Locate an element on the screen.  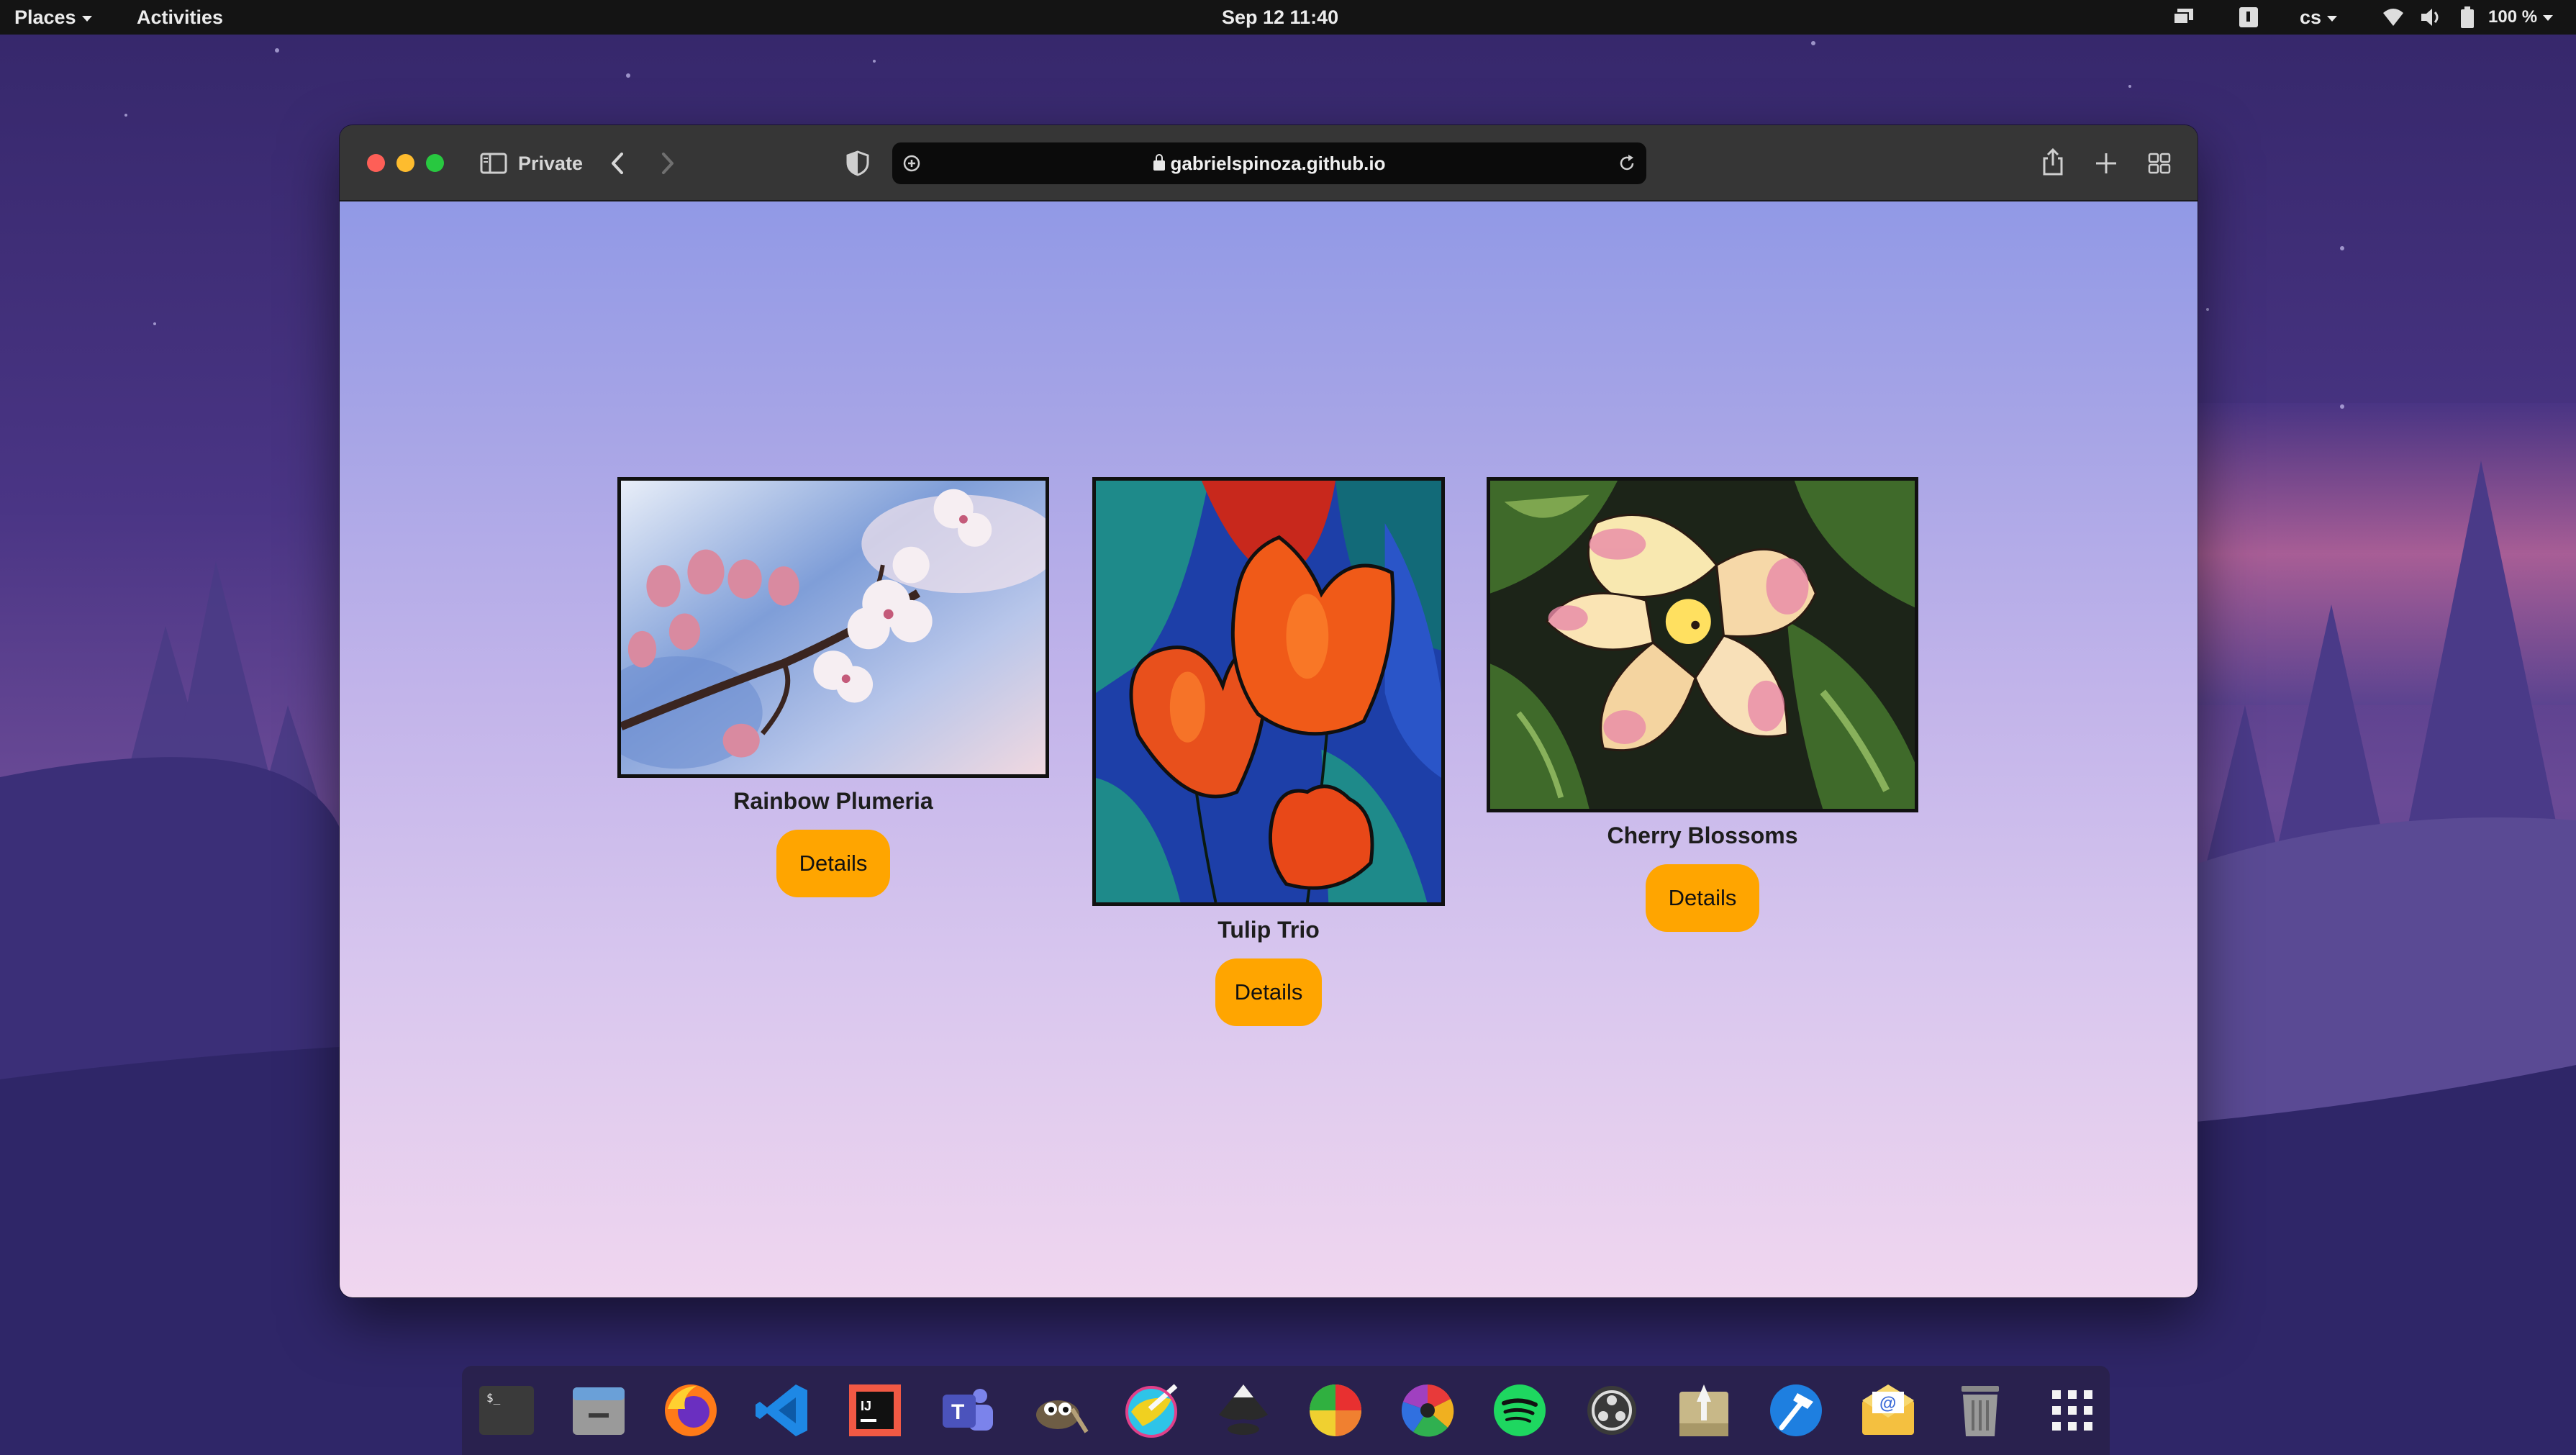
gimp-icon is located at coordinates (1059, 1410).